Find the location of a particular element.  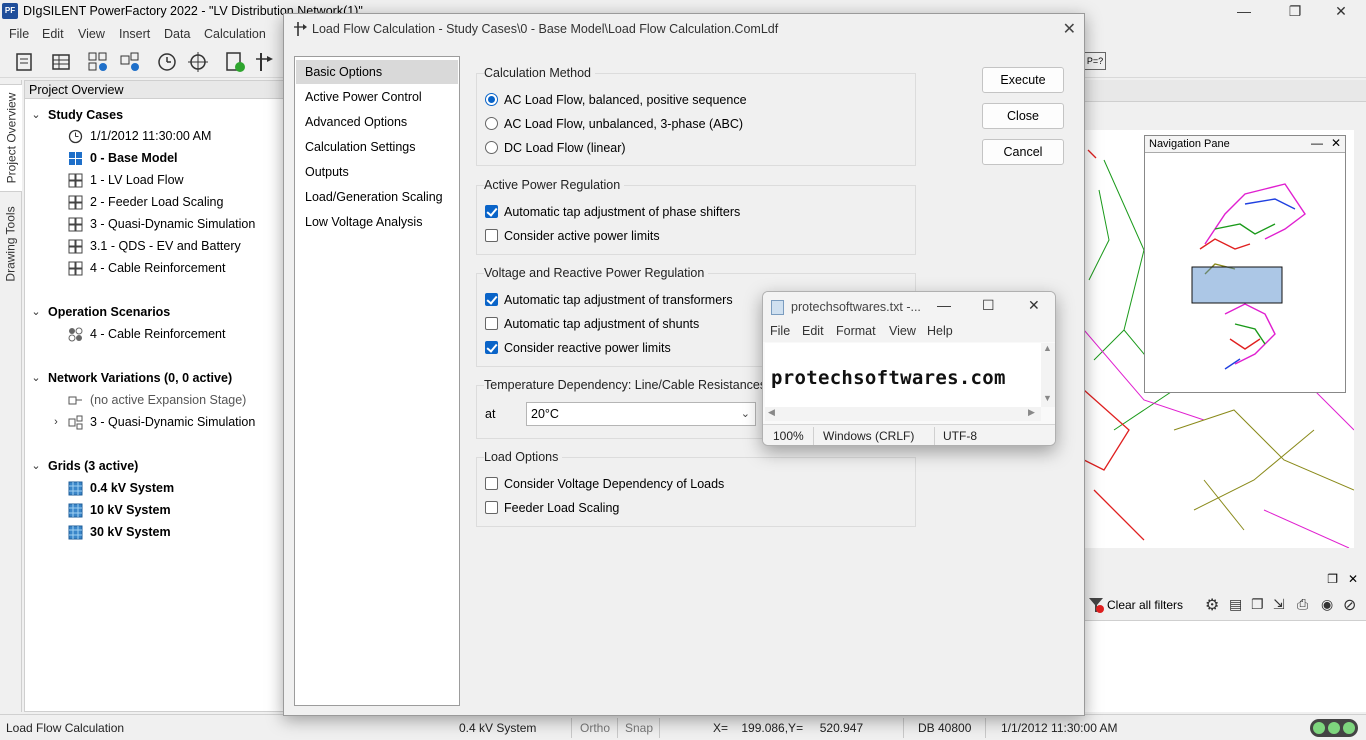

copy-icon: ❐ is located at coordinates (1257, 604).